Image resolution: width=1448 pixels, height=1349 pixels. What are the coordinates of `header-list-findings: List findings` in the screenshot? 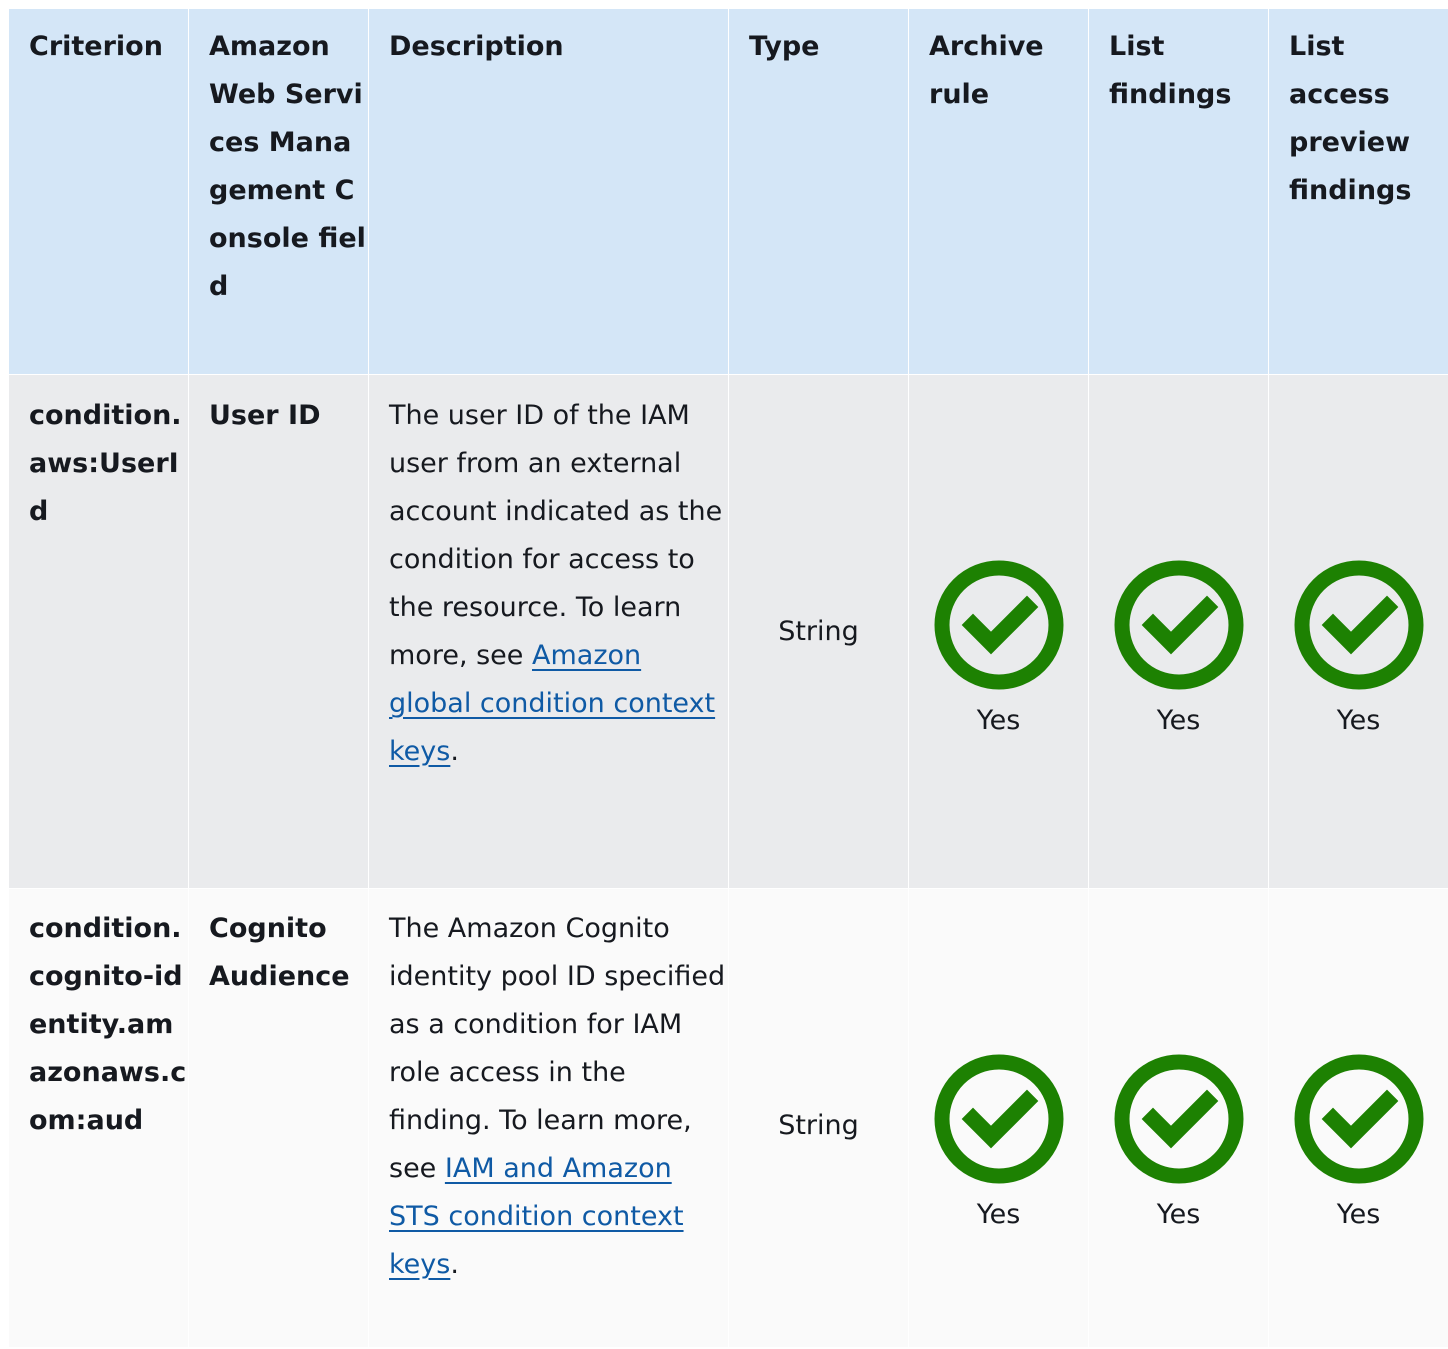 It's located at (1178, 191).